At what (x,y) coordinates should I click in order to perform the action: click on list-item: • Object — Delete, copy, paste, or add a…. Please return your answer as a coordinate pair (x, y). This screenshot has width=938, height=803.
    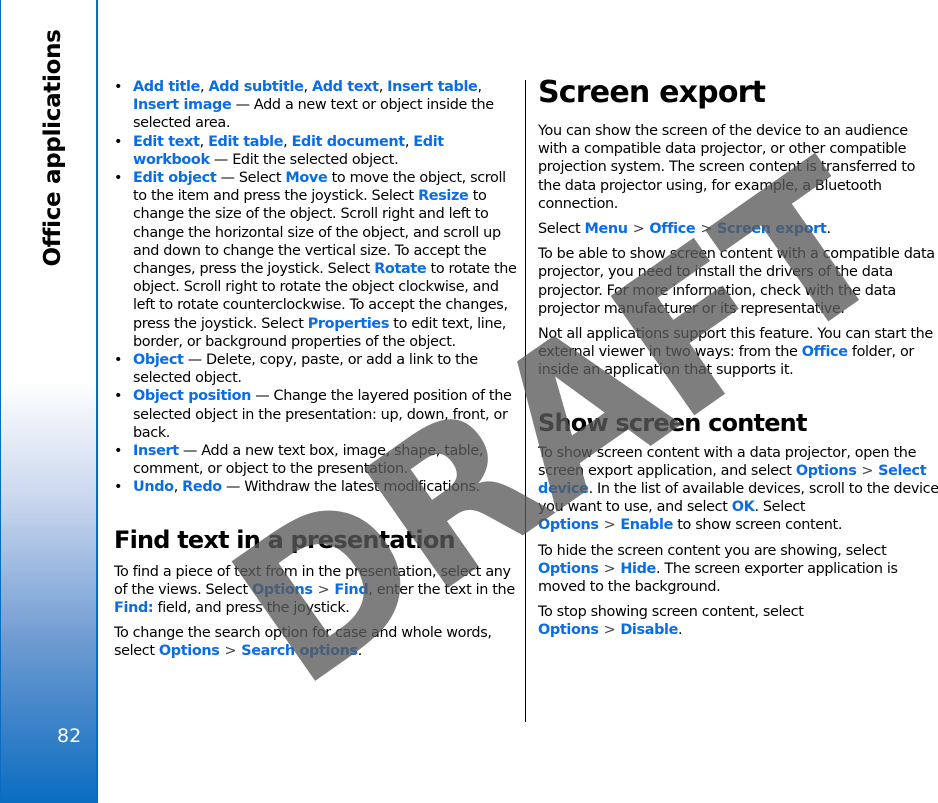
    Looking at the image, I should click on (316, 369).